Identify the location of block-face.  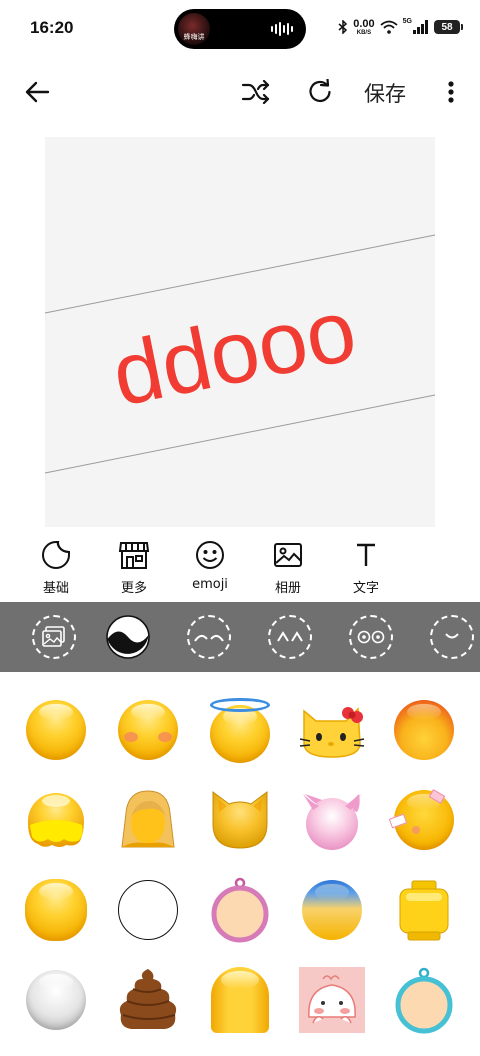
(424, 910).